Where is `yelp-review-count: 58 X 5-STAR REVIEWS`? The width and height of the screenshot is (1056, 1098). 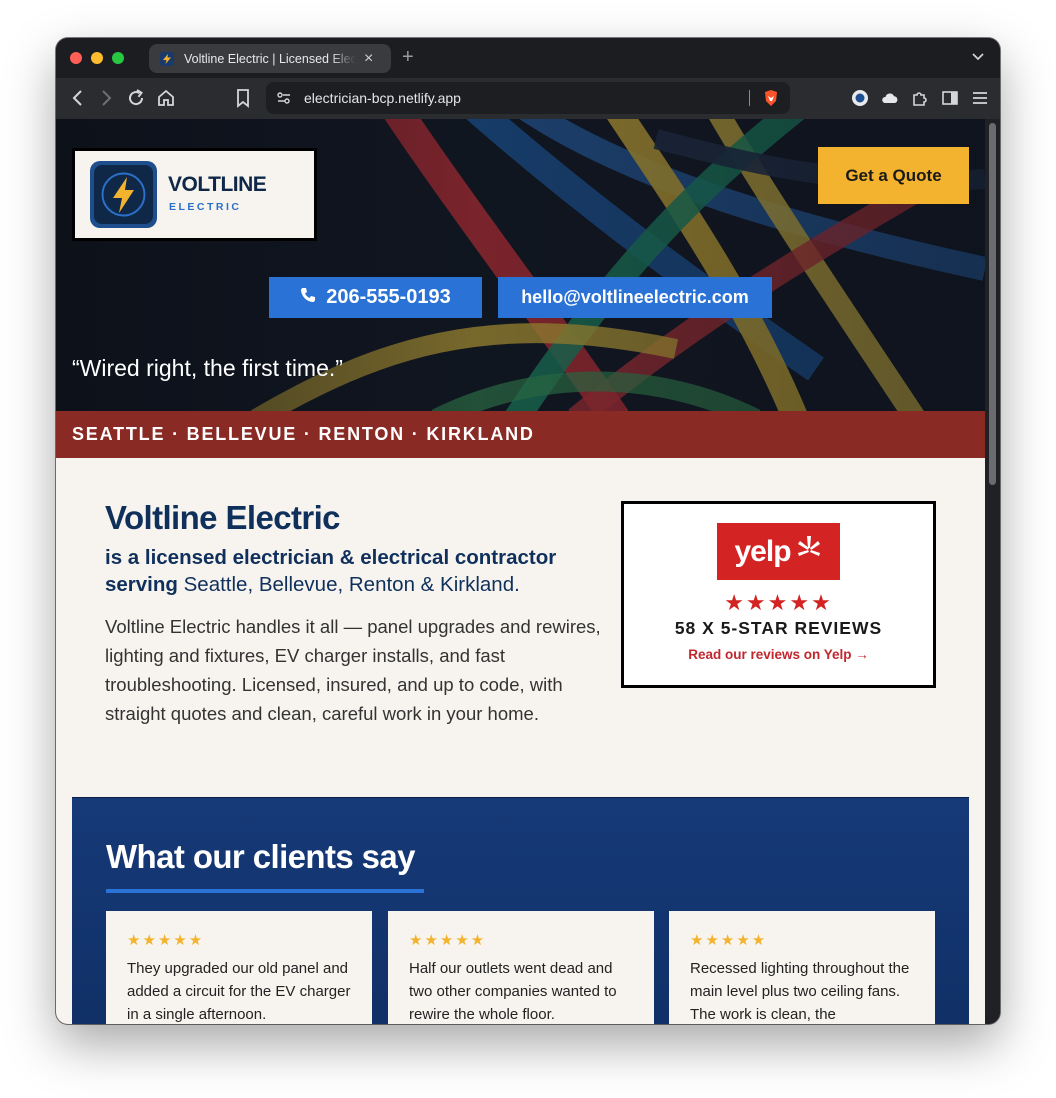 yelp-review-count: 58 X 5-STAR REVIEWS is located at coordinates (778, 628).